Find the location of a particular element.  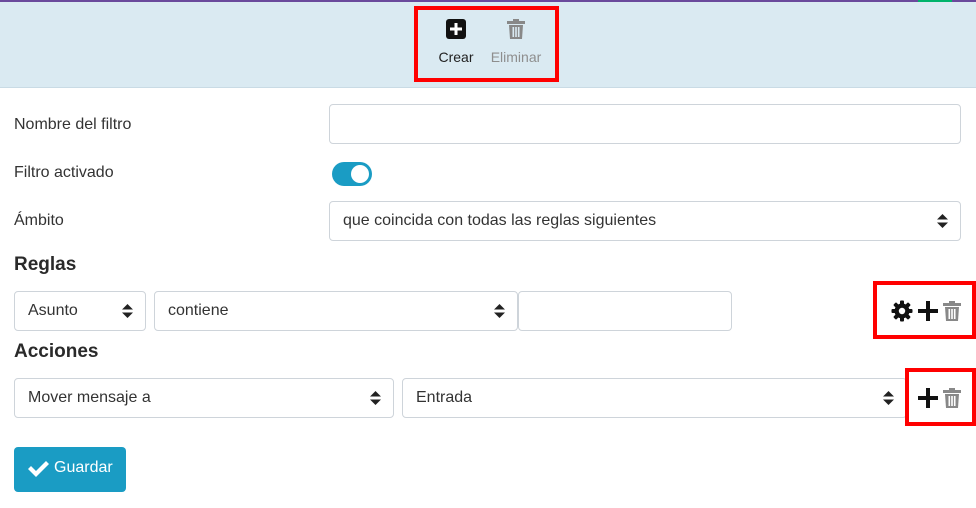

action-buttons-highlight-box is located at coordinates (940, 397).